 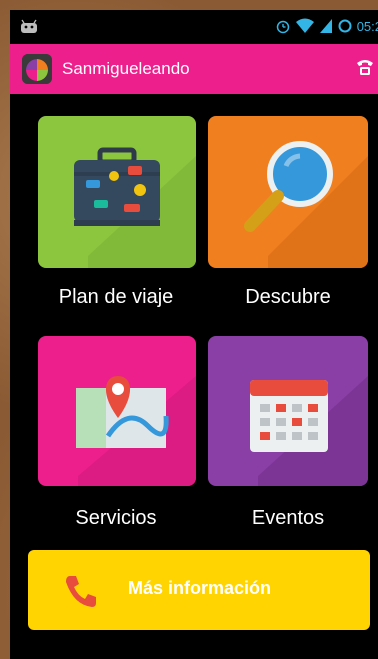 I want to click on phone-icon, so click(x=365, y=67).